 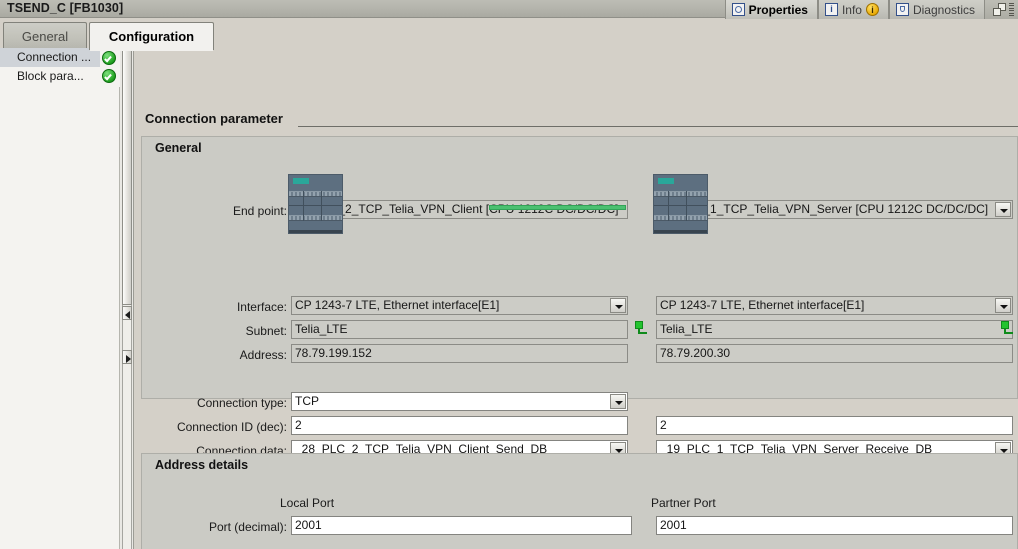 I want to click on connection-type-combo: TCP, so click(x=459, y=401).